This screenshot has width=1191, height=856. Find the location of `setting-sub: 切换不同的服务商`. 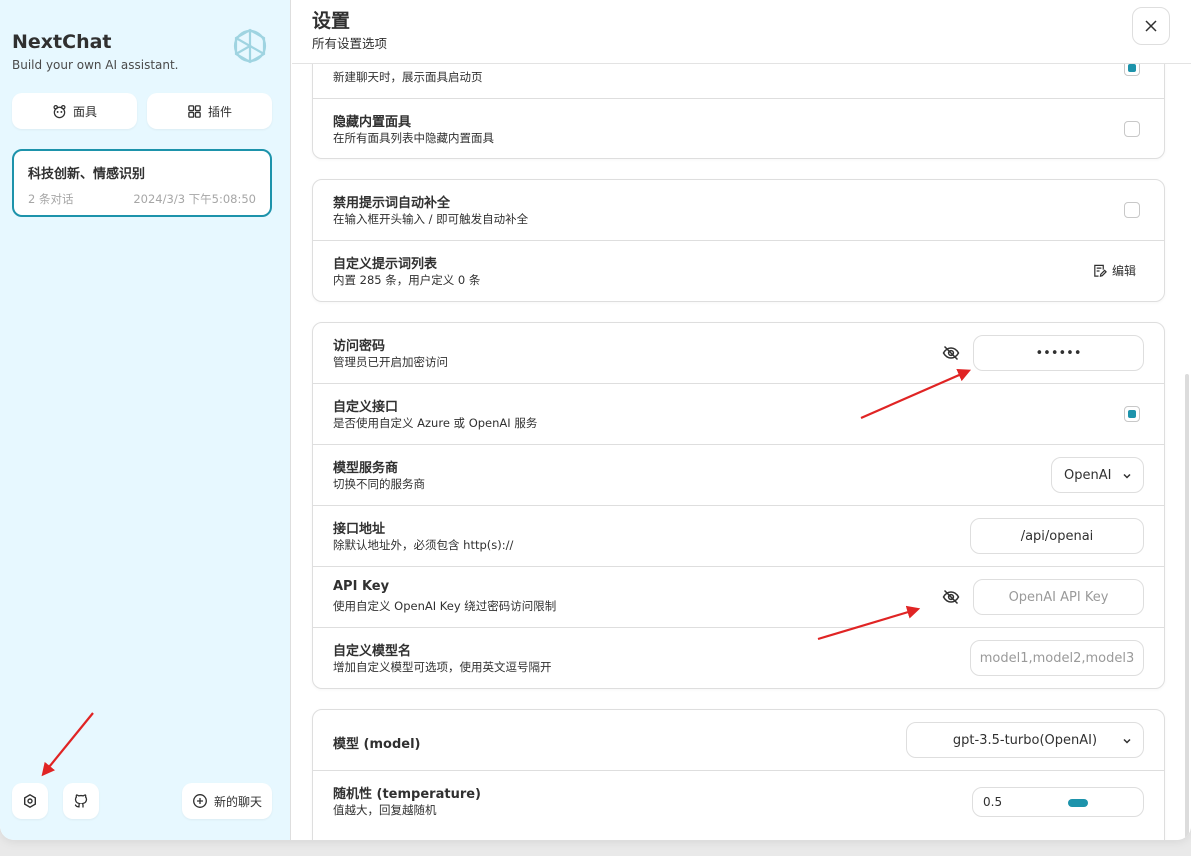

setting-sub: 切换不同的服务商 is located at coordinates (379, 484).